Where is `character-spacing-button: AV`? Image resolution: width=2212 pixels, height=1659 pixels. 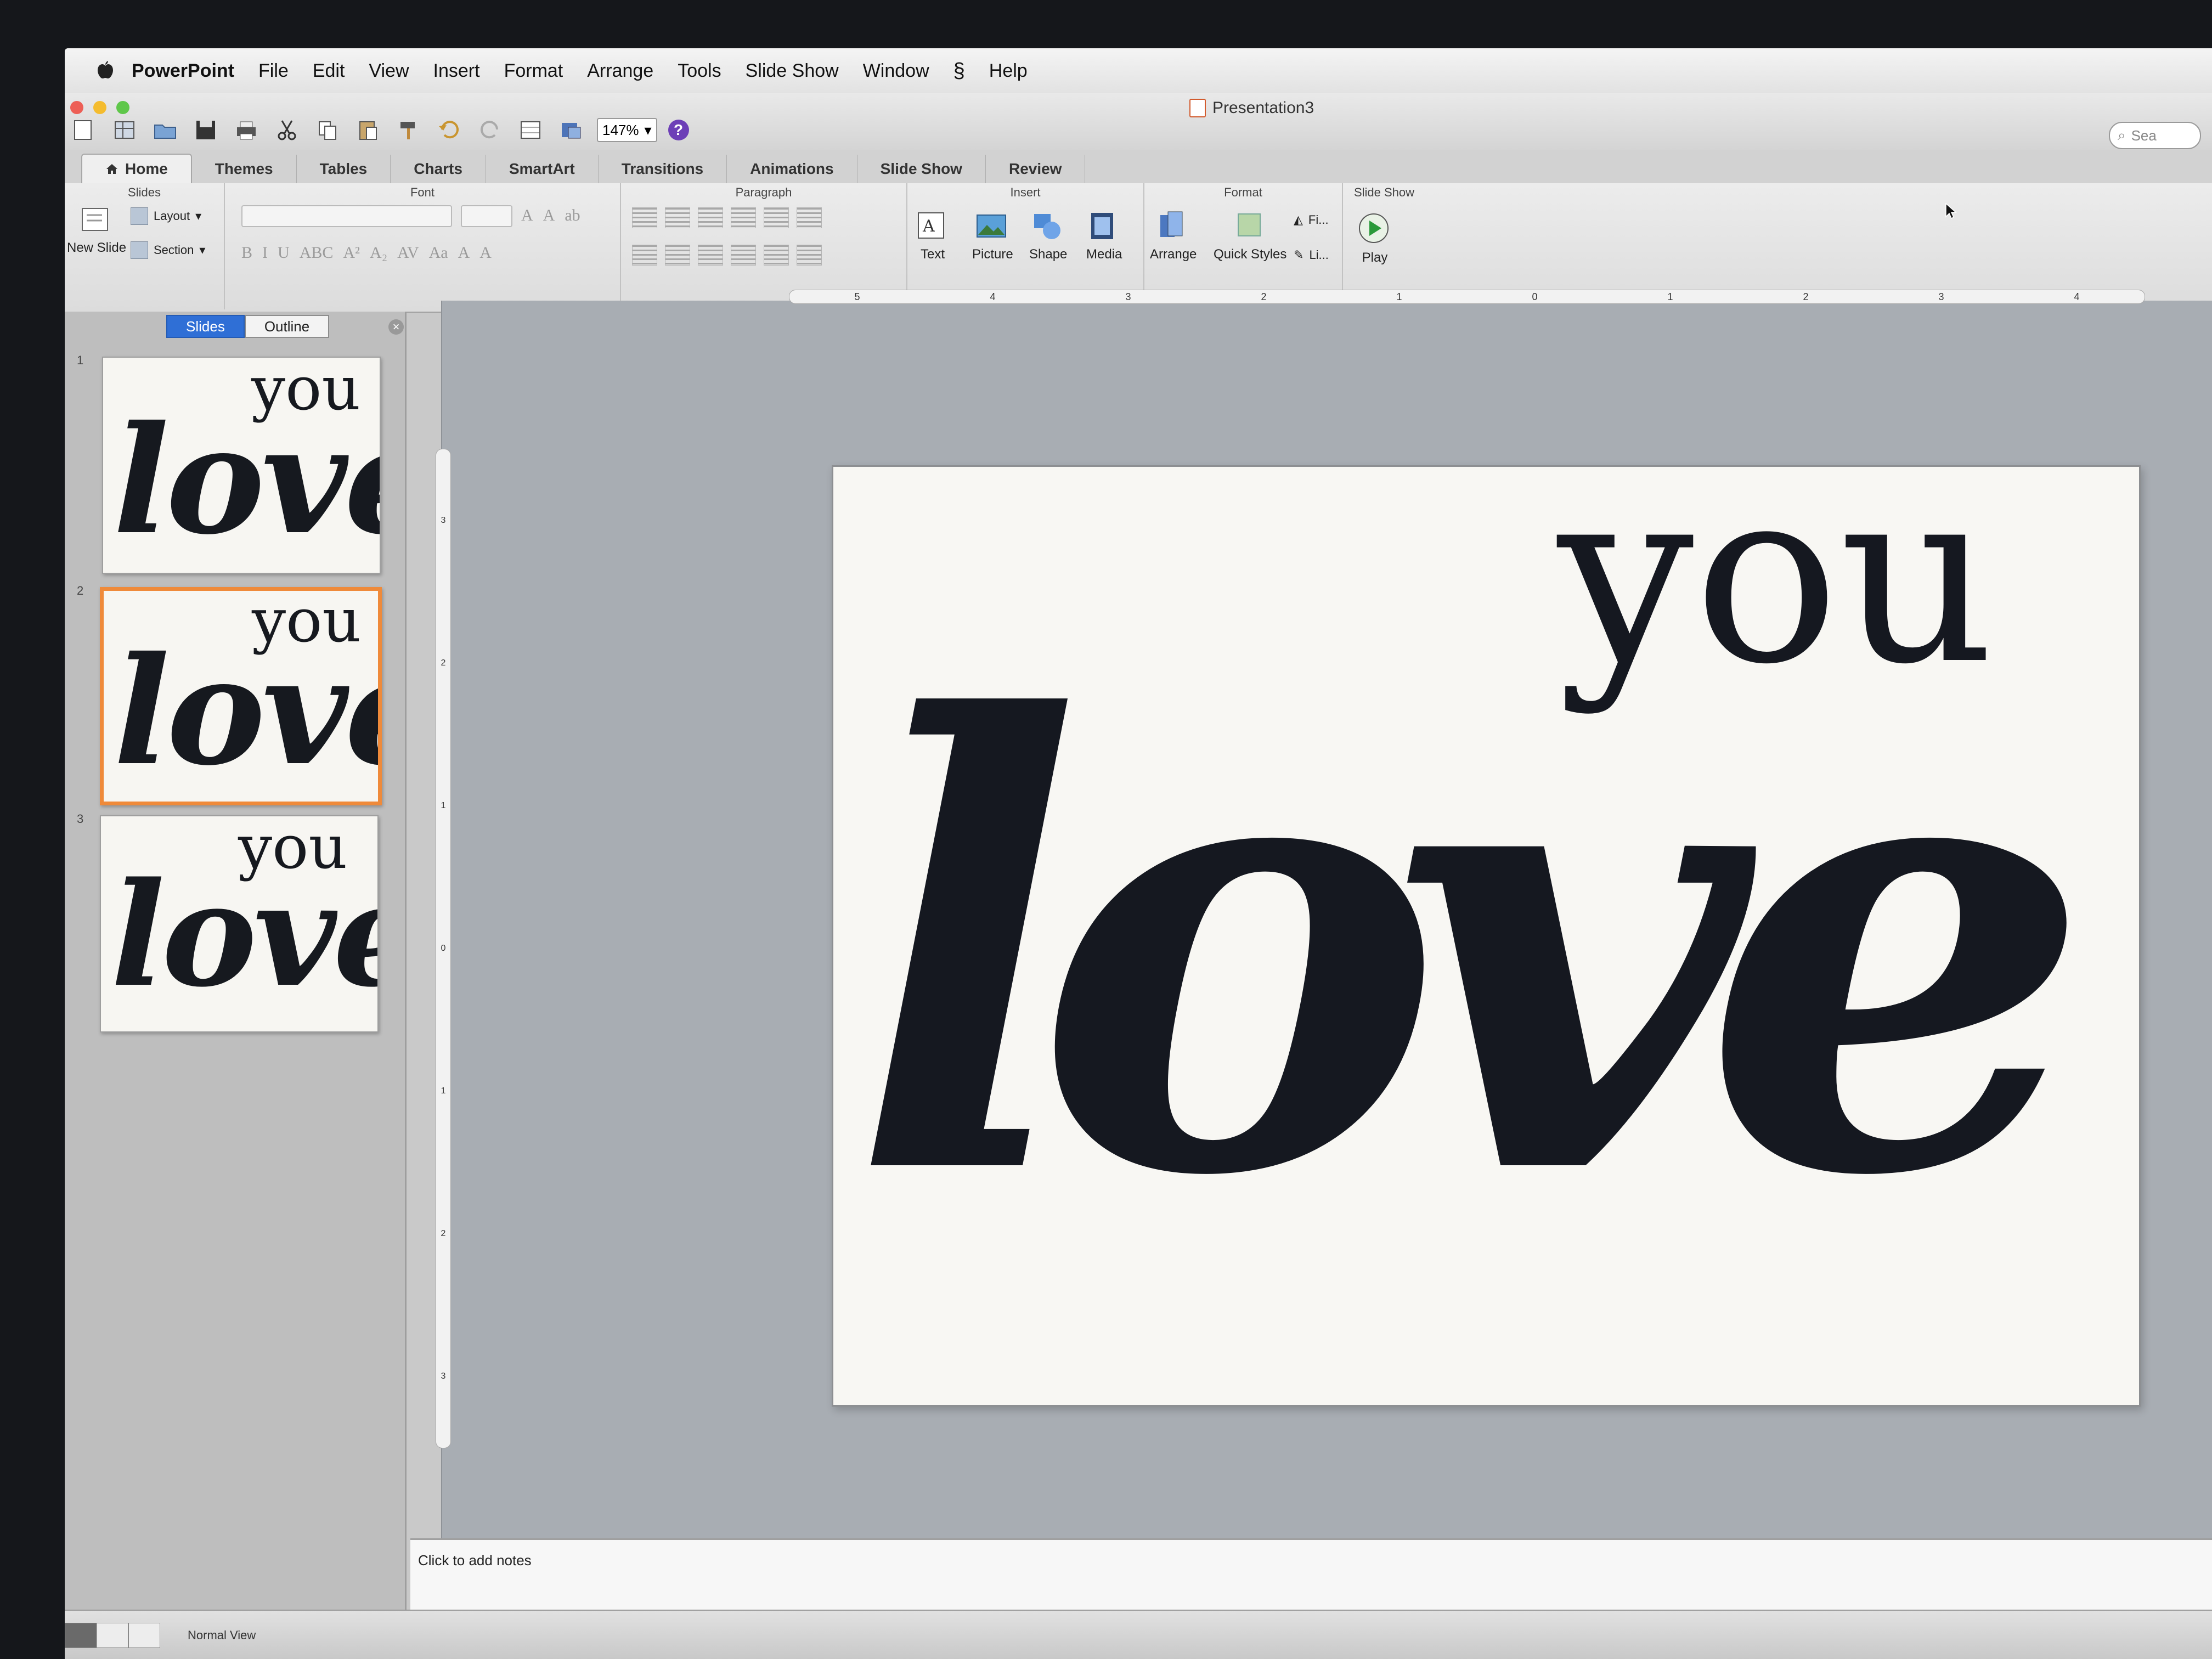 character-spacing-button: AV is located at coordinates (408, 253).